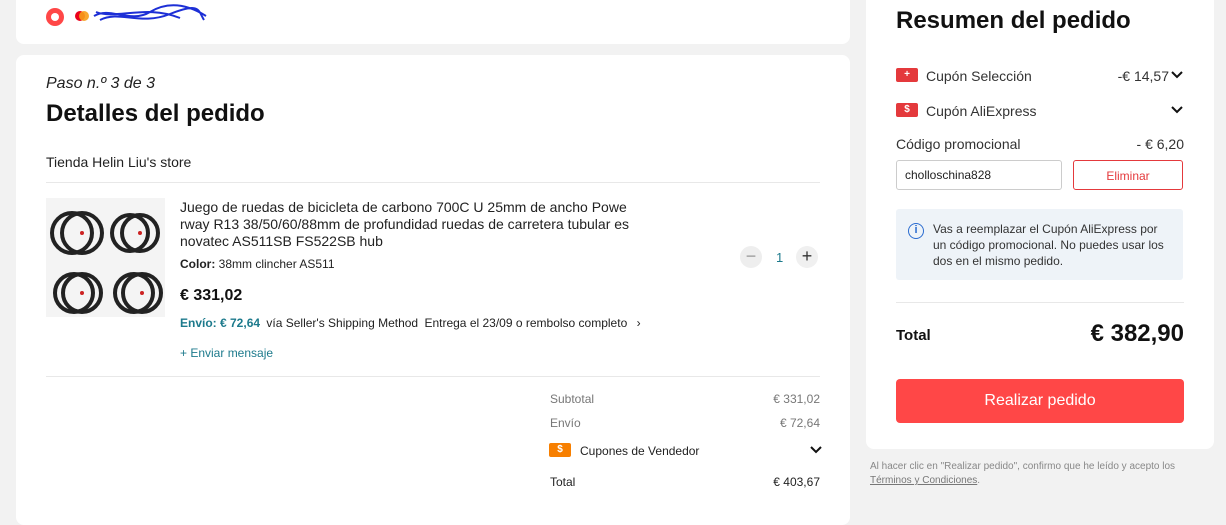 Image resolution: width=1226 pixels, height=525 pixels. What do you see at coordinates (82, 16) in the screenshot?
I see `mastercard-icon` at bounding box center [82, 16].